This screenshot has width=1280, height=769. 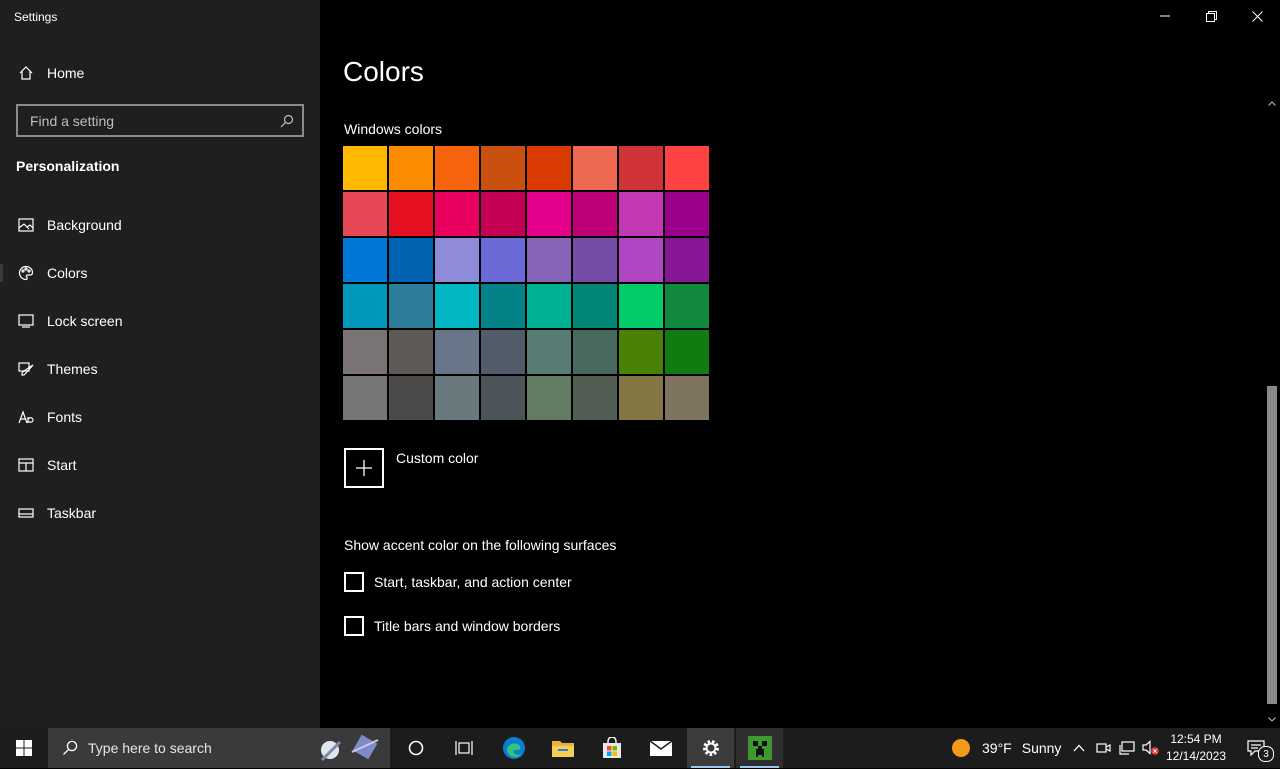 What do you see at coordinates (1103, 748) in the screenshot?
I see `meet-now-button` at bounding box center [1103, 748].